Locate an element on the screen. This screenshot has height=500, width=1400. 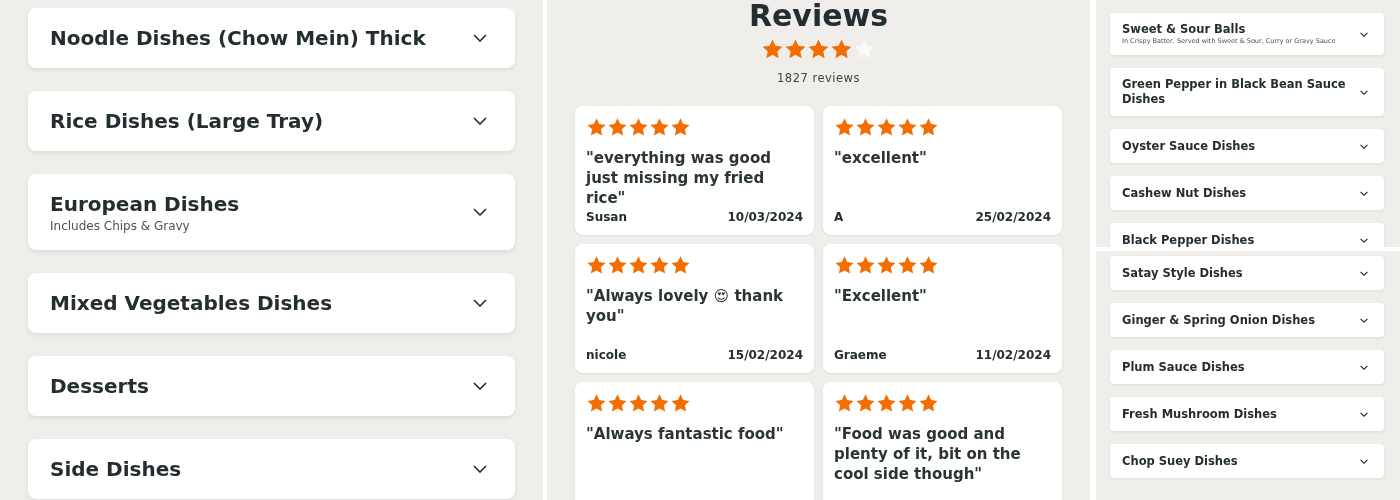
category-title: Satay Style Dishes is located at coordinates (1183, 273).